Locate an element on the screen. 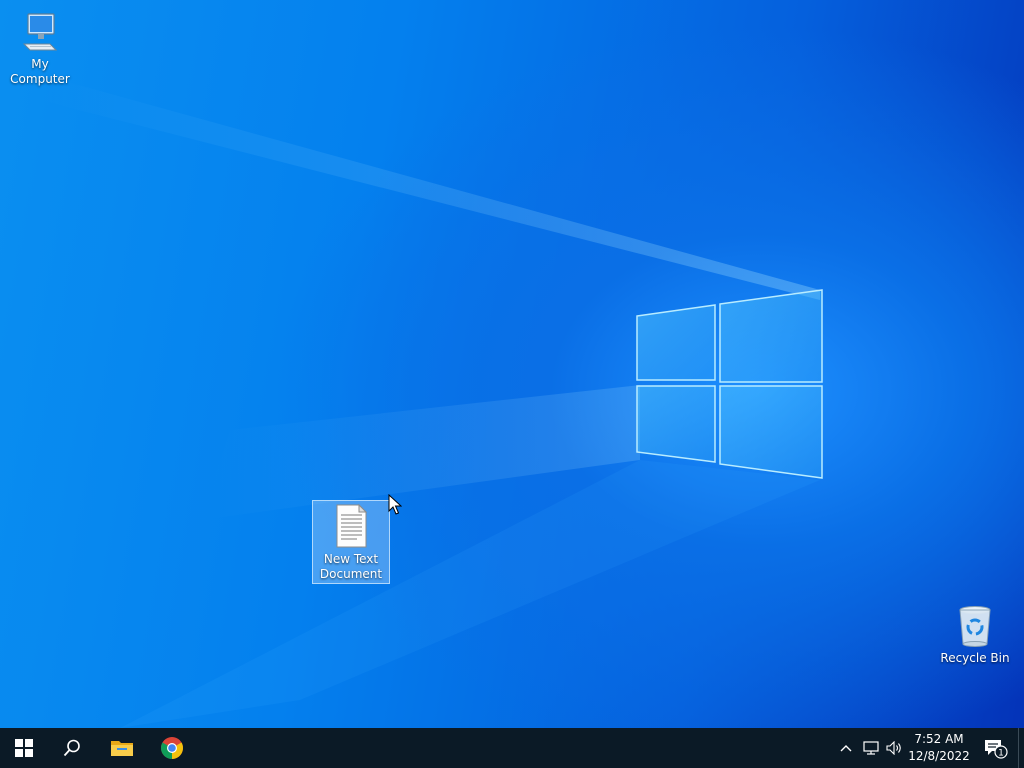 Image resolution: width=1024 pixels, height=768 pixels. volume-button is located at coordinates (895, 748).